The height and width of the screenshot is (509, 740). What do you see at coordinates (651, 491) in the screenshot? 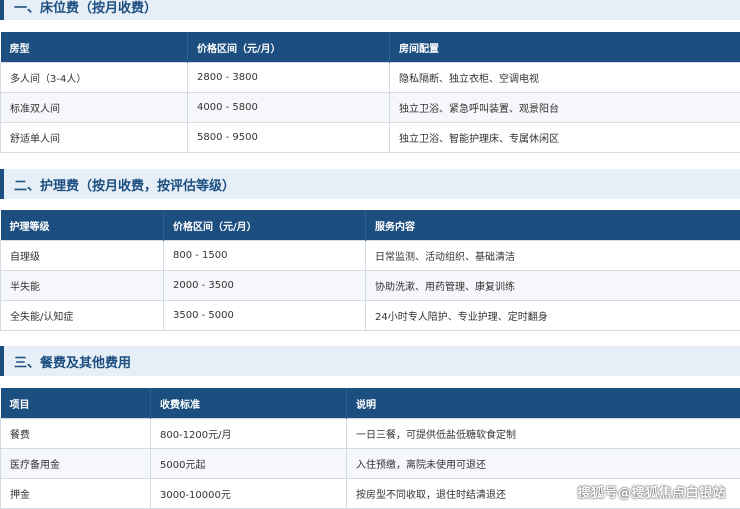
I see `watermark: 搜狐号@搜狐焦点白银站` at bounding box center [651, 491].